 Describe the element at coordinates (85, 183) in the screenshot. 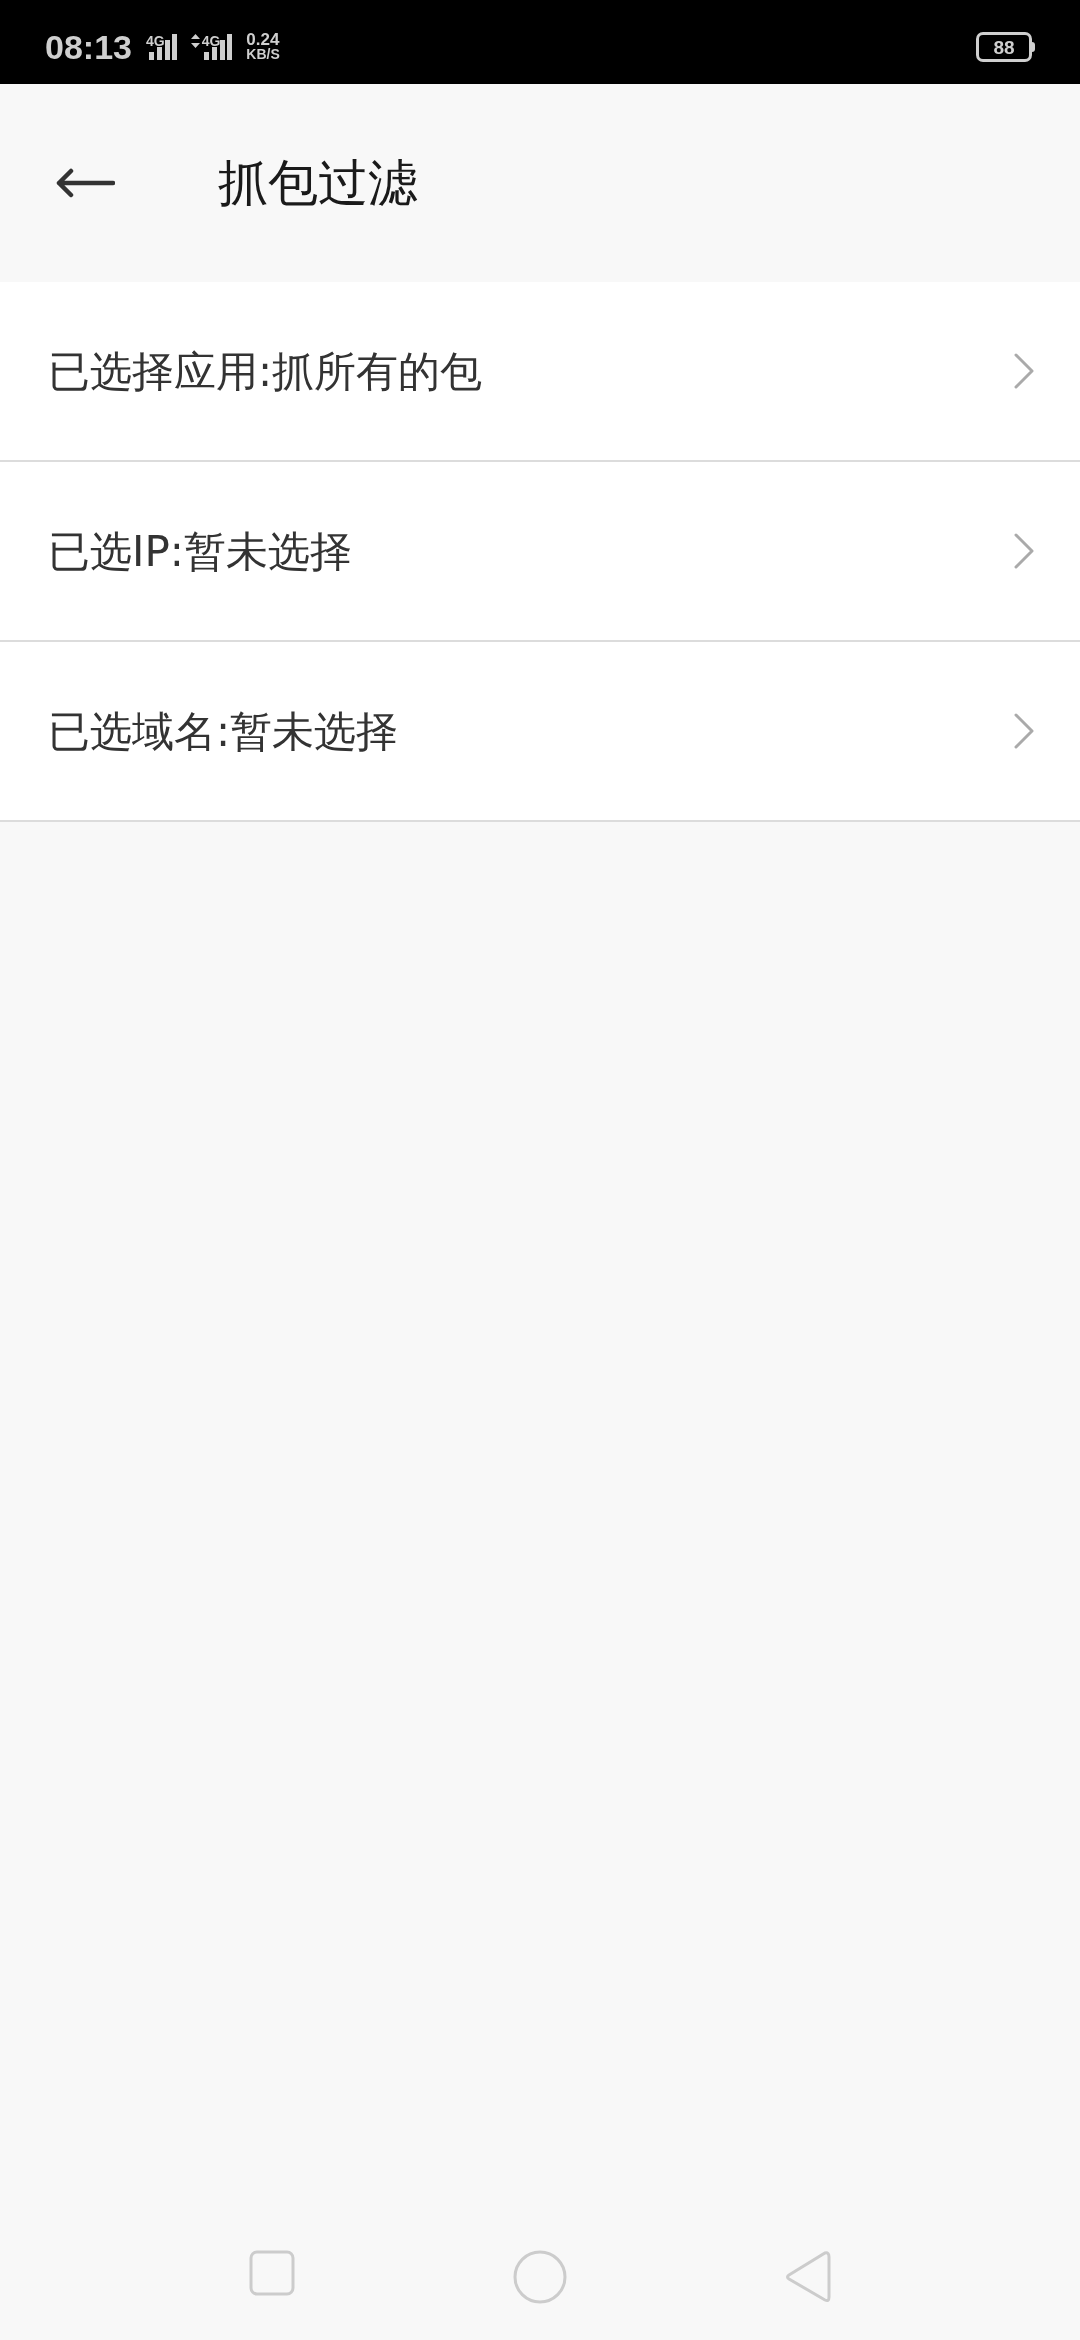

I see `back-arrow-icon` at that location.